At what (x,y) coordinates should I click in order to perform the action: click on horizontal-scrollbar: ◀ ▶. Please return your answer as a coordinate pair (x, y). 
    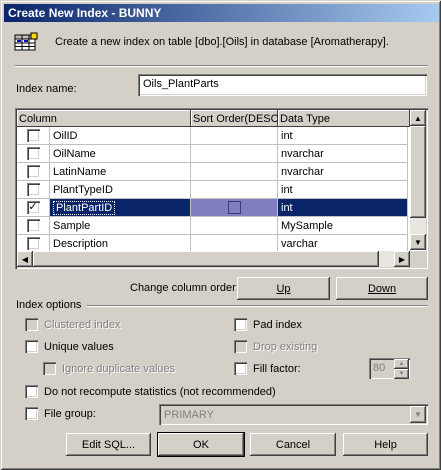
    Looking at the image, I should click on (213, 259).